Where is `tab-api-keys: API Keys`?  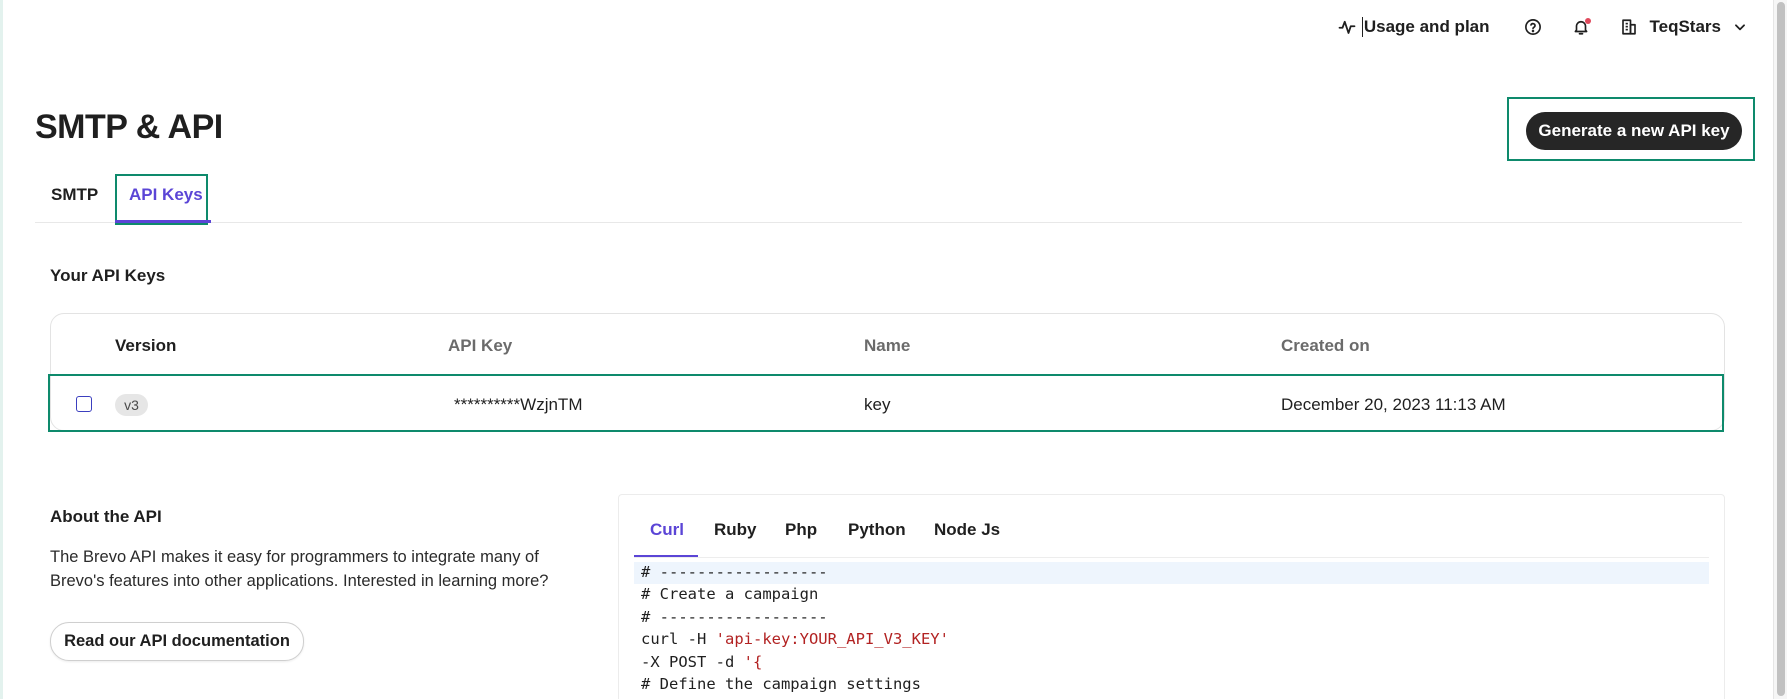 tab-api-keys: API Keys is located at coordinates (166, 195).